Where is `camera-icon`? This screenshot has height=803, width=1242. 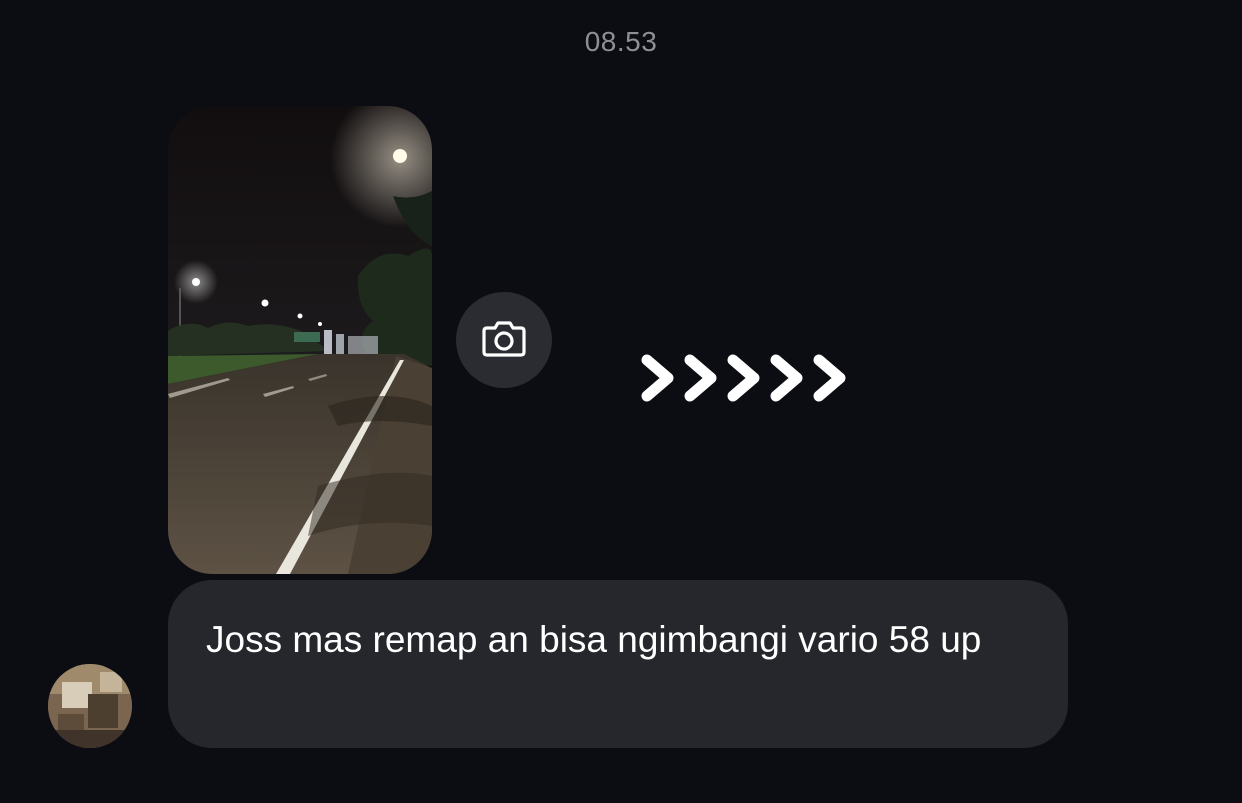
camera-icon is located at coordinates (504, 340).